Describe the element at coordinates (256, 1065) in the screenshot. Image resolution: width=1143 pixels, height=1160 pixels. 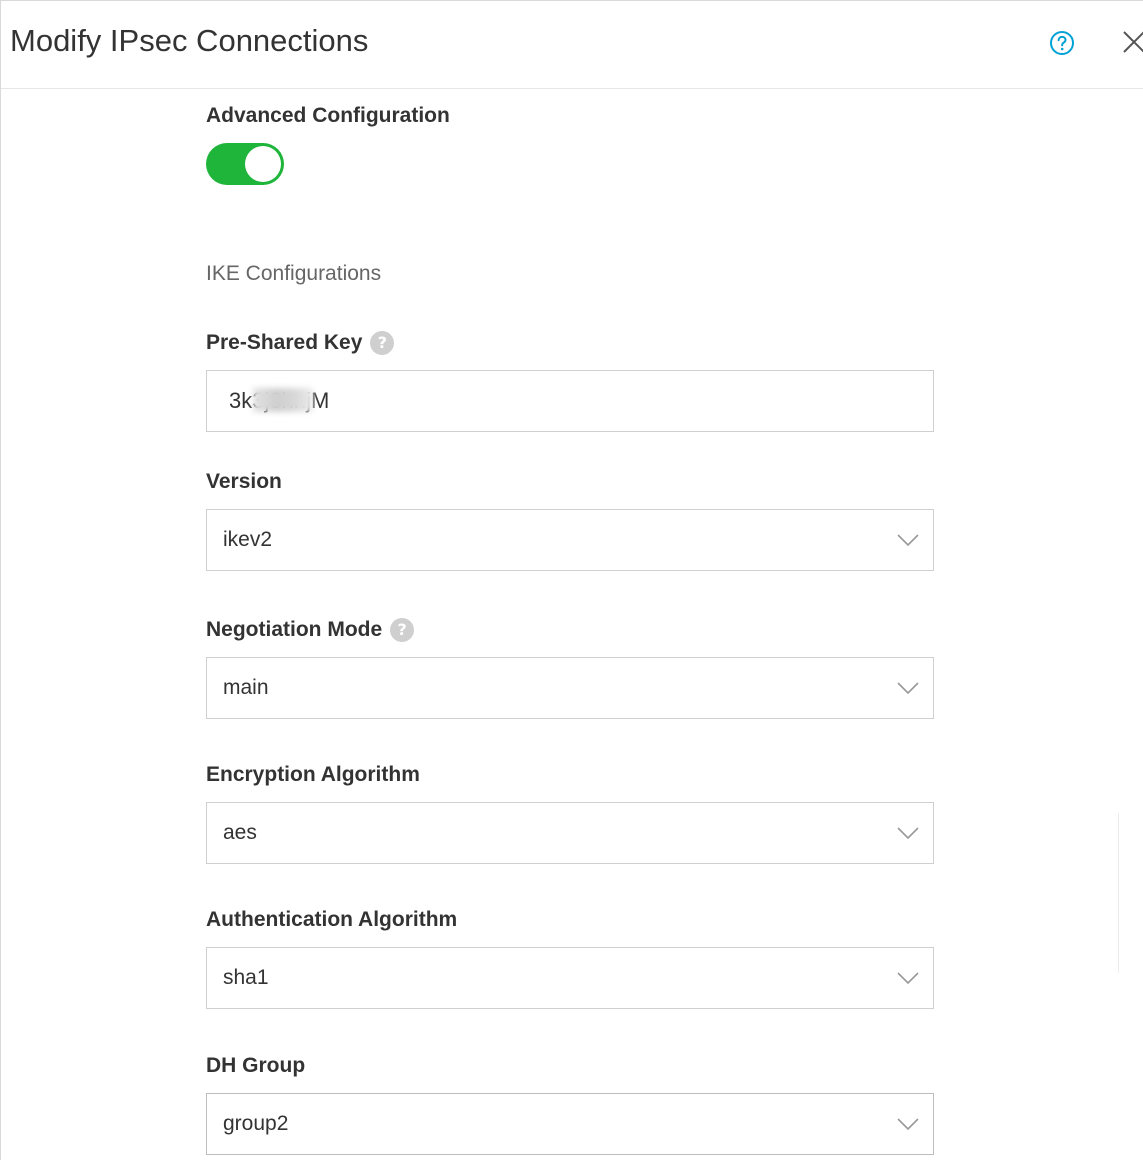
I see `dh-group-label: DH Group` at that location.